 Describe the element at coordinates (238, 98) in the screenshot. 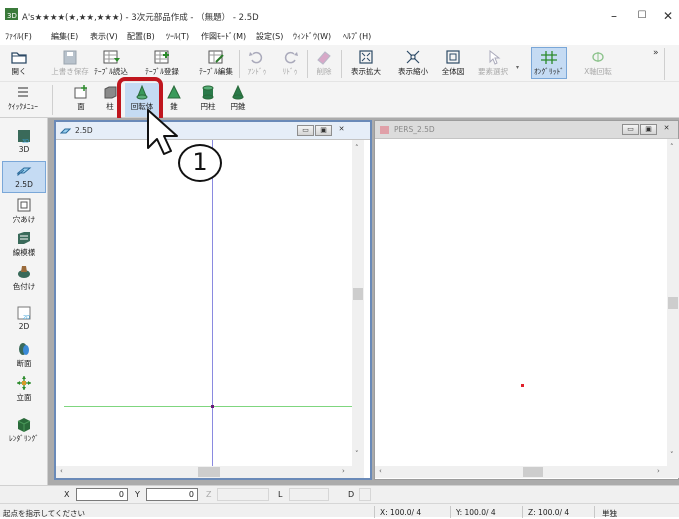

I see `circular-cone-button: 円錐` at that location.